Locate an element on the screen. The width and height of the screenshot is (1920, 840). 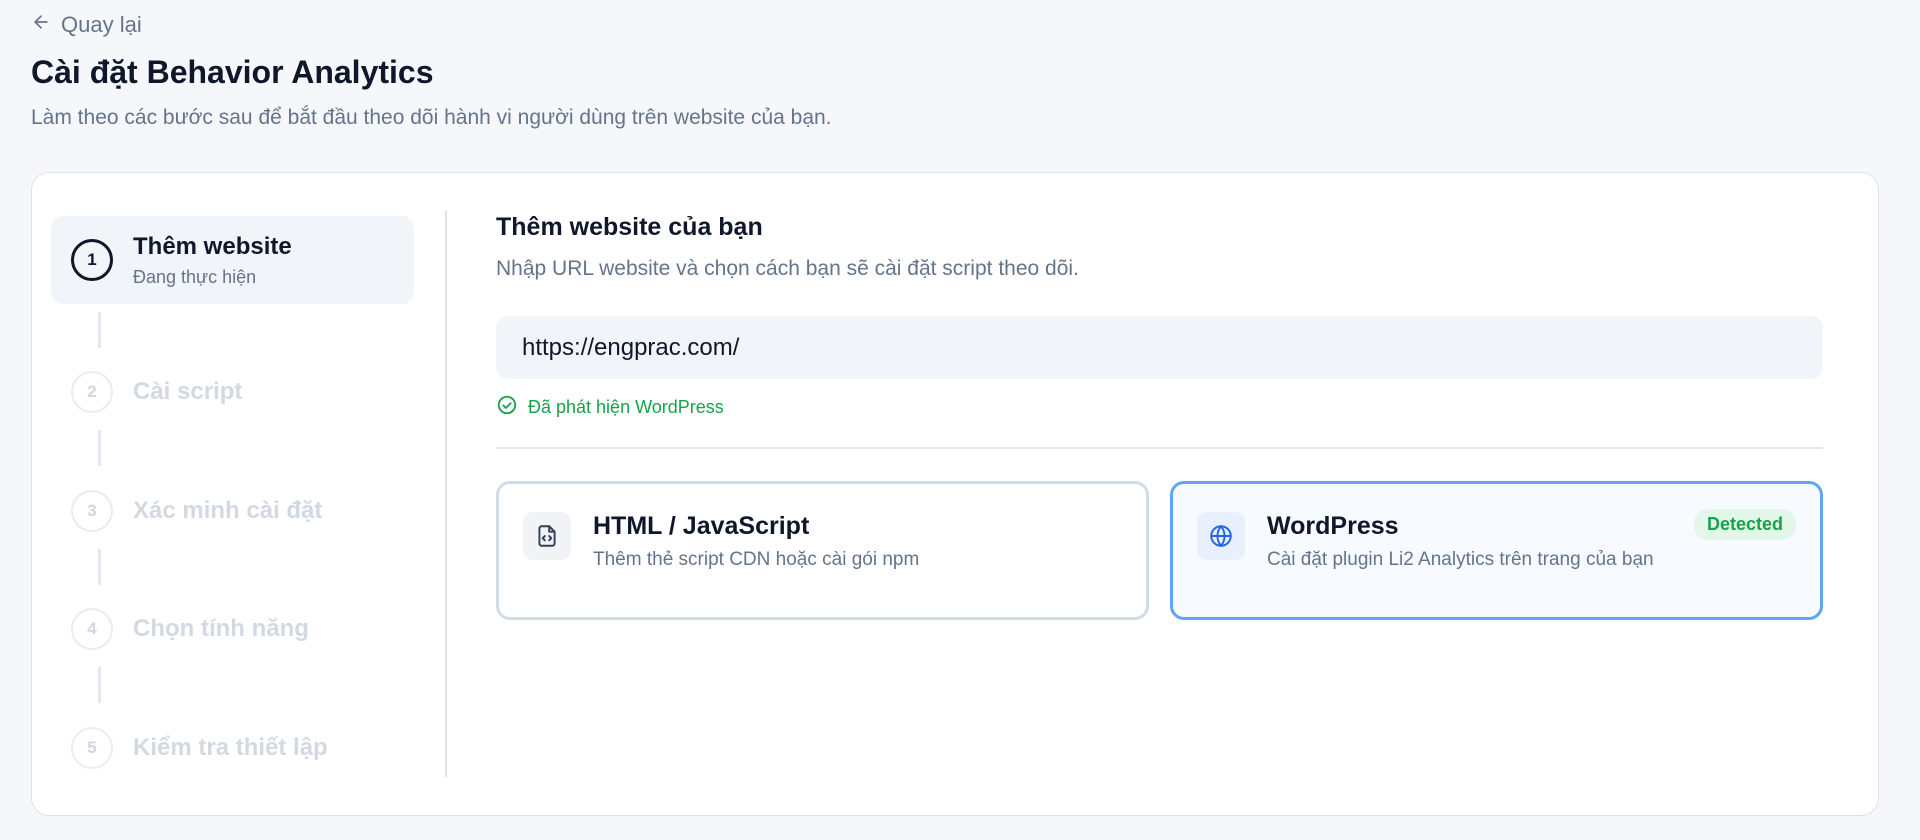
step-number: 4 is located at coordinates (92, 629).